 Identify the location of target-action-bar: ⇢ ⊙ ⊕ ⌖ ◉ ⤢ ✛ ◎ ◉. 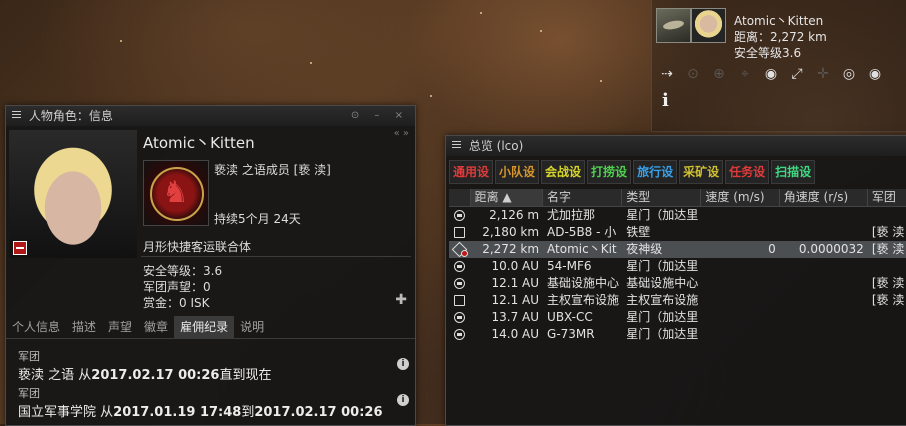
(771, 74).